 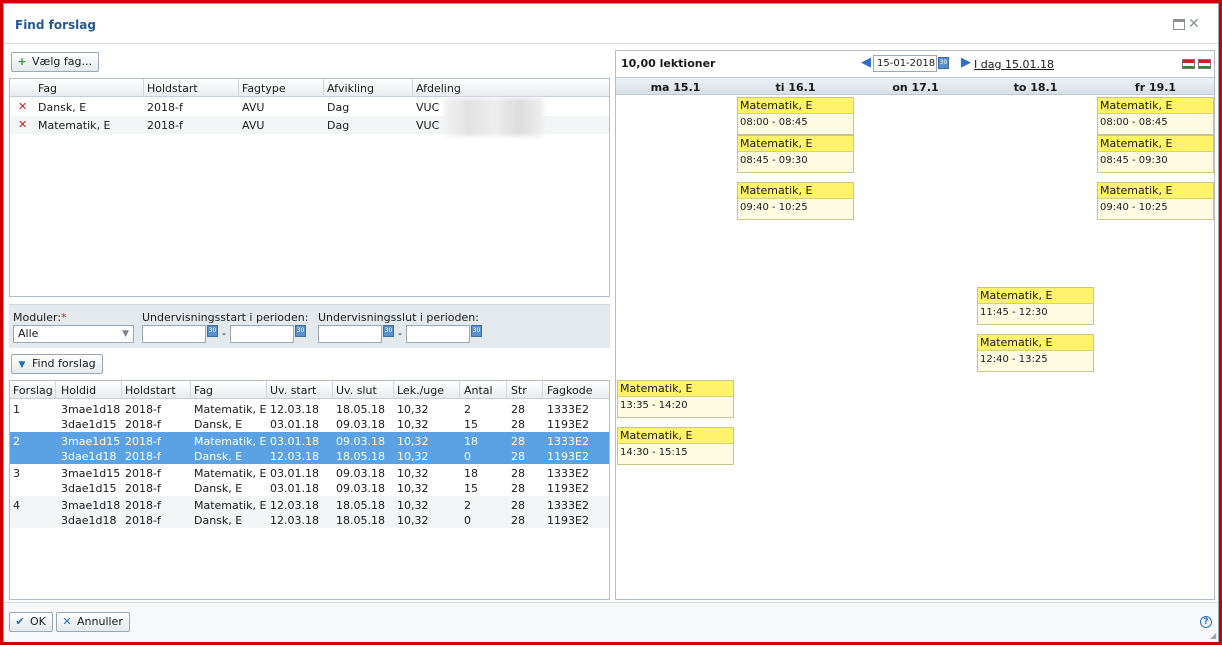 What do you see at coordinates (1213, 635) in the screenshot?
I see `resize-grip-icon: ◢` at bounding box center [1213, 635].